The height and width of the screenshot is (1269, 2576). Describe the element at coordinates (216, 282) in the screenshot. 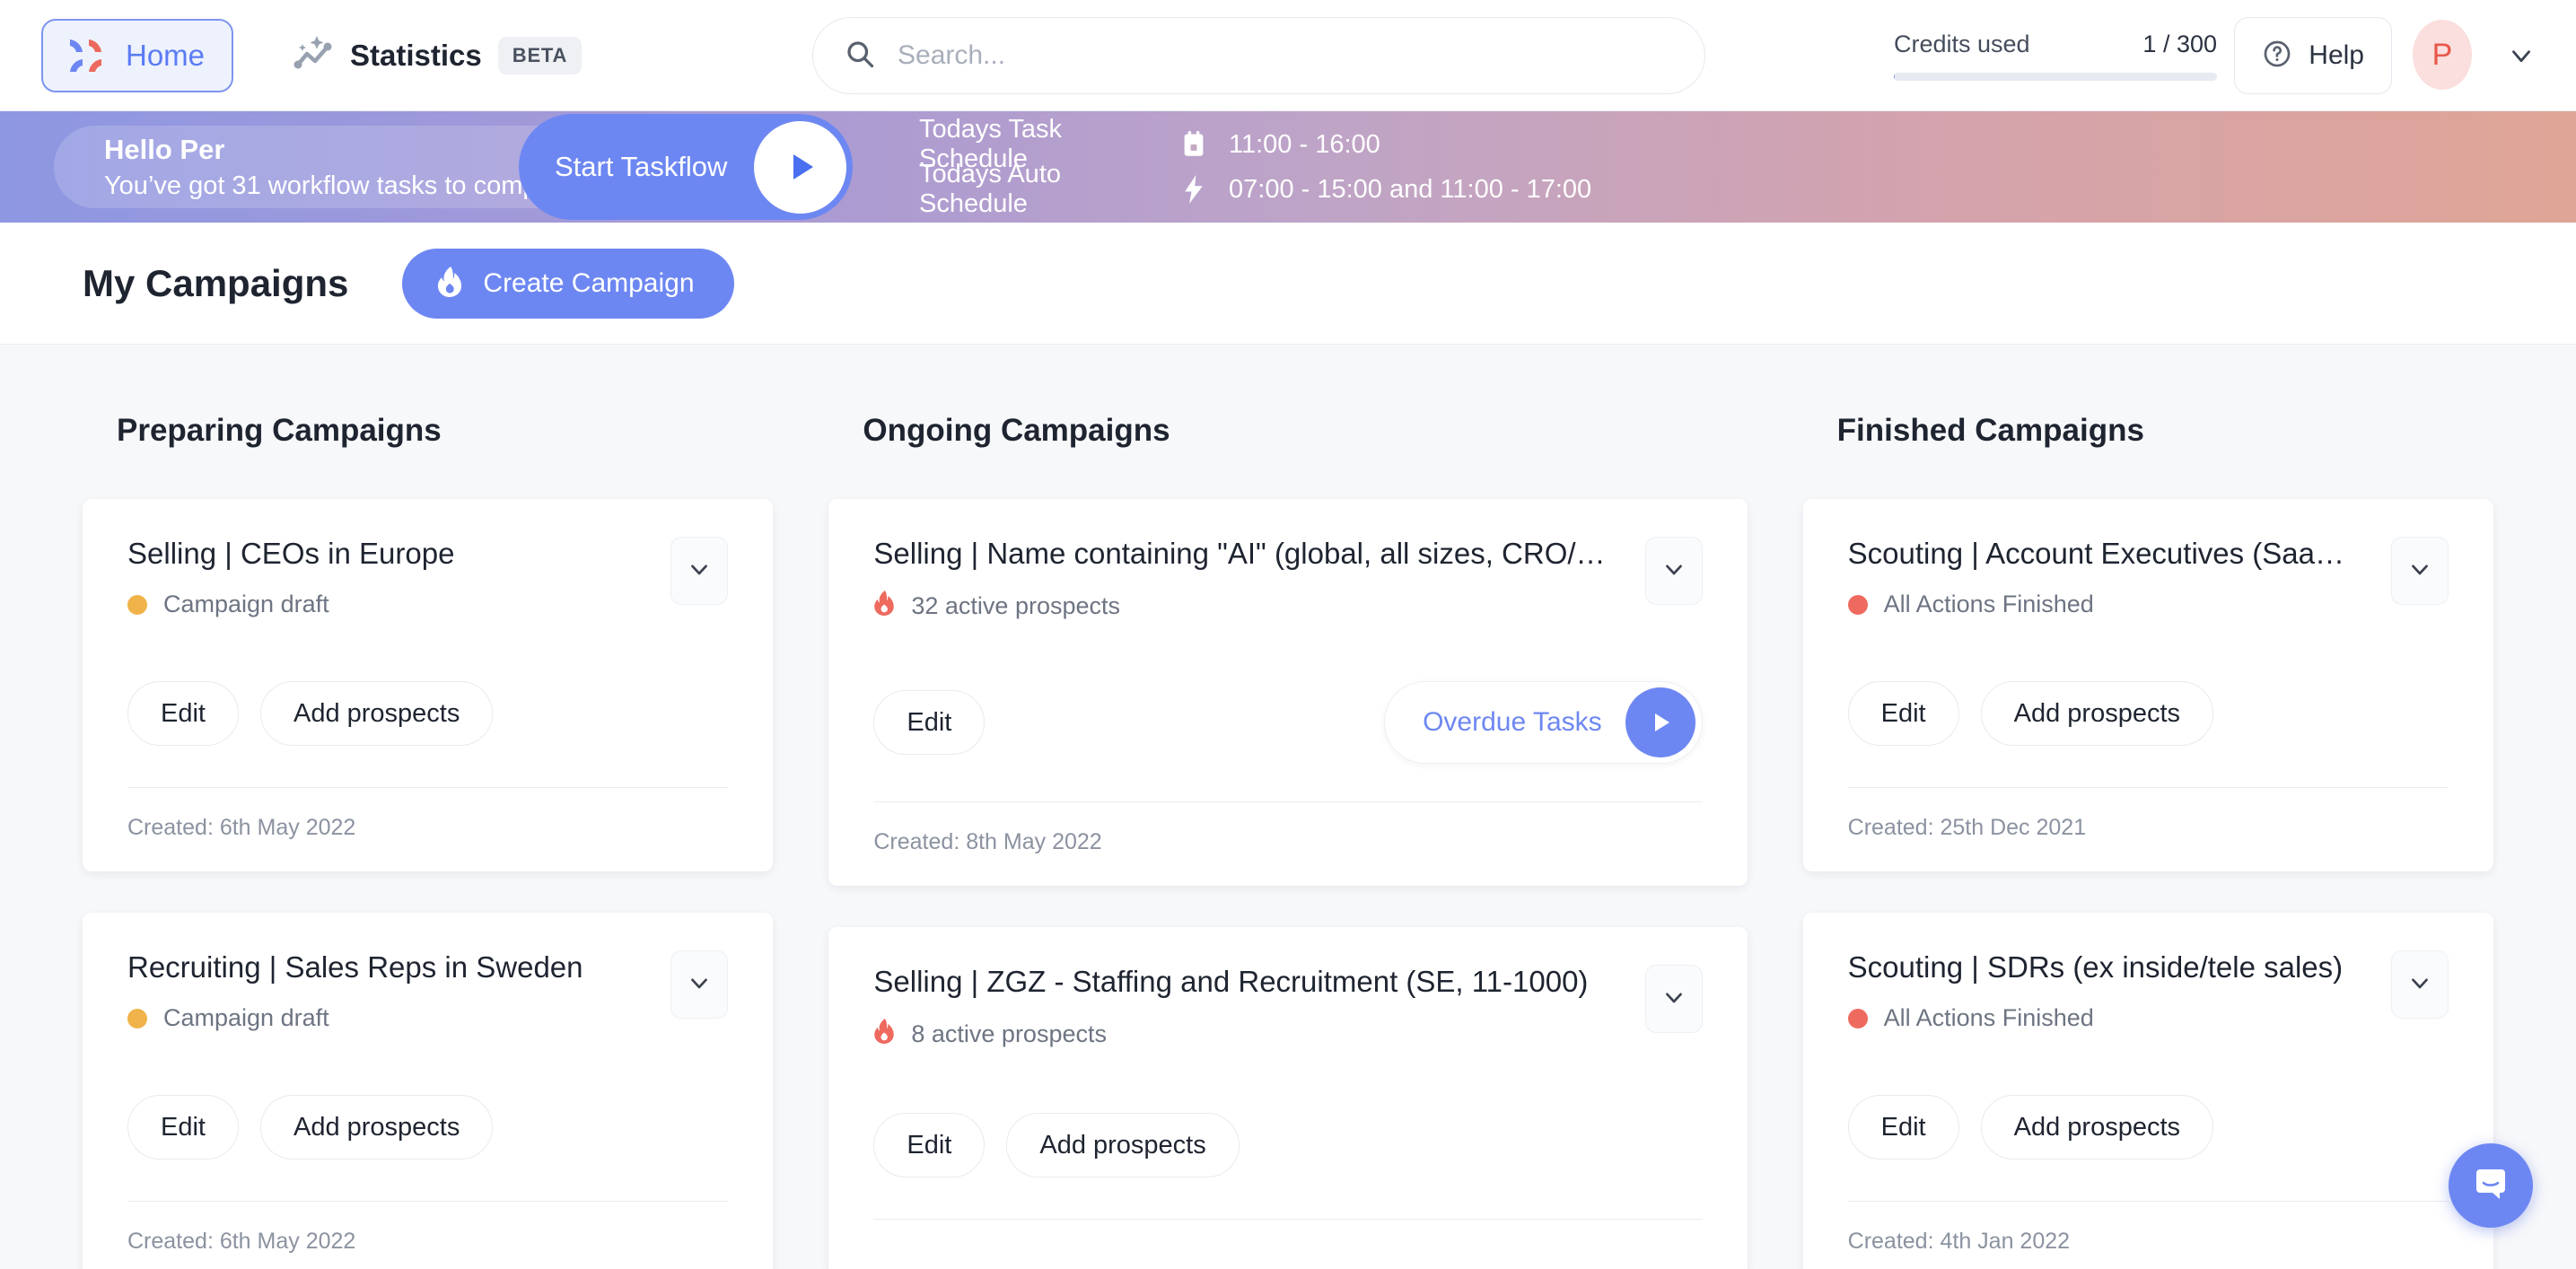

I see `page-title: My Campaigns` at that location.